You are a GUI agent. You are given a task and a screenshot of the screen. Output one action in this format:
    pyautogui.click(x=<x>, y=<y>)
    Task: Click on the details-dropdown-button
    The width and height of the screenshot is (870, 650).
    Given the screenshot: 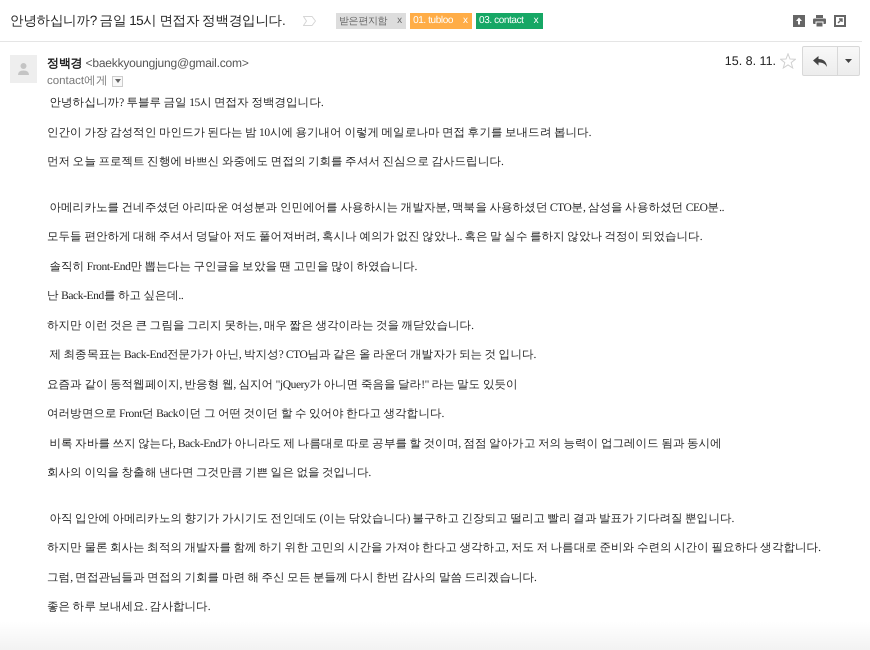 What is the action you would take?
    pyautogui.click(x=118, y=81)
    